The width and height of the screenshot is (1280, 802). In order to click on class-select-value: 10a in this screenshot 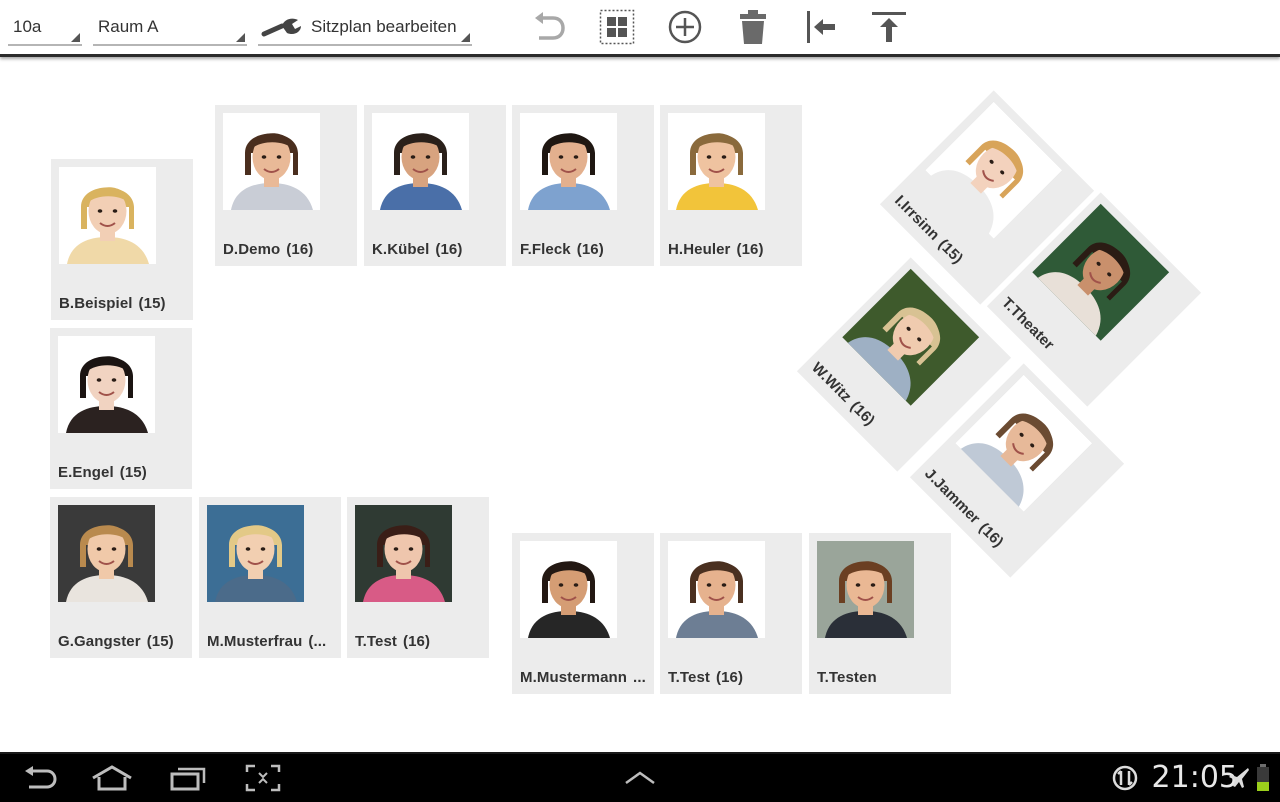, I will do `click(27, 26)`.